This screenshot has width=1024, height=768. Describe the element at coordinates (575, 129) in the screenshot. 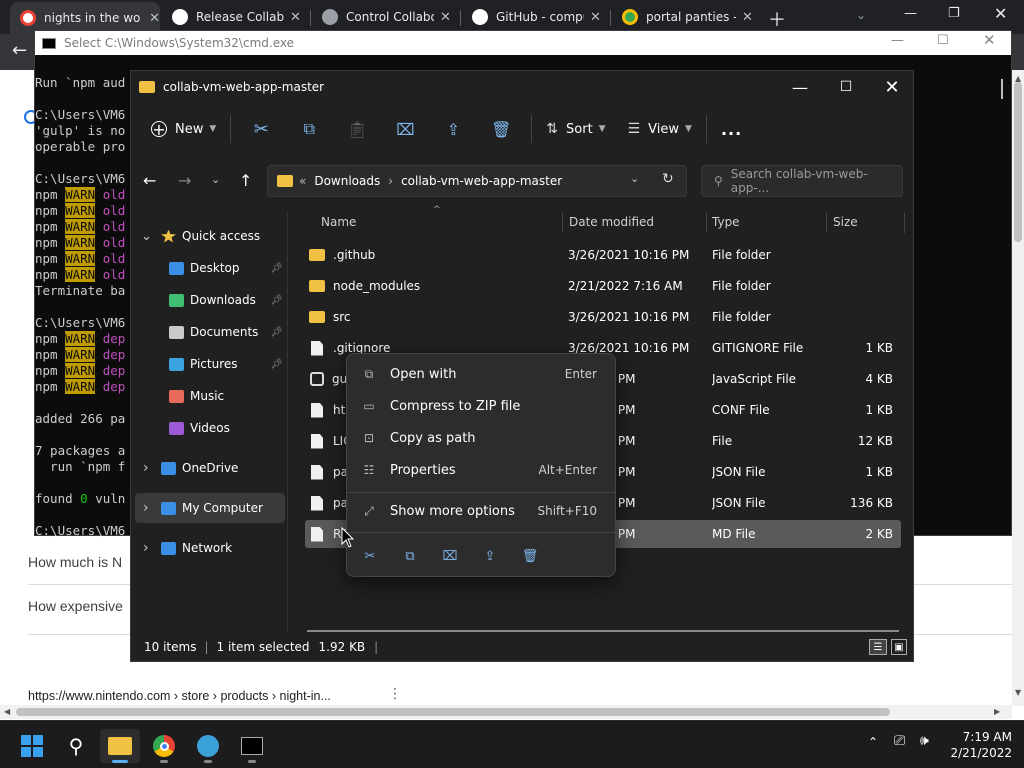

I see `sort-button: ⇅ Sort ▼` at that location.